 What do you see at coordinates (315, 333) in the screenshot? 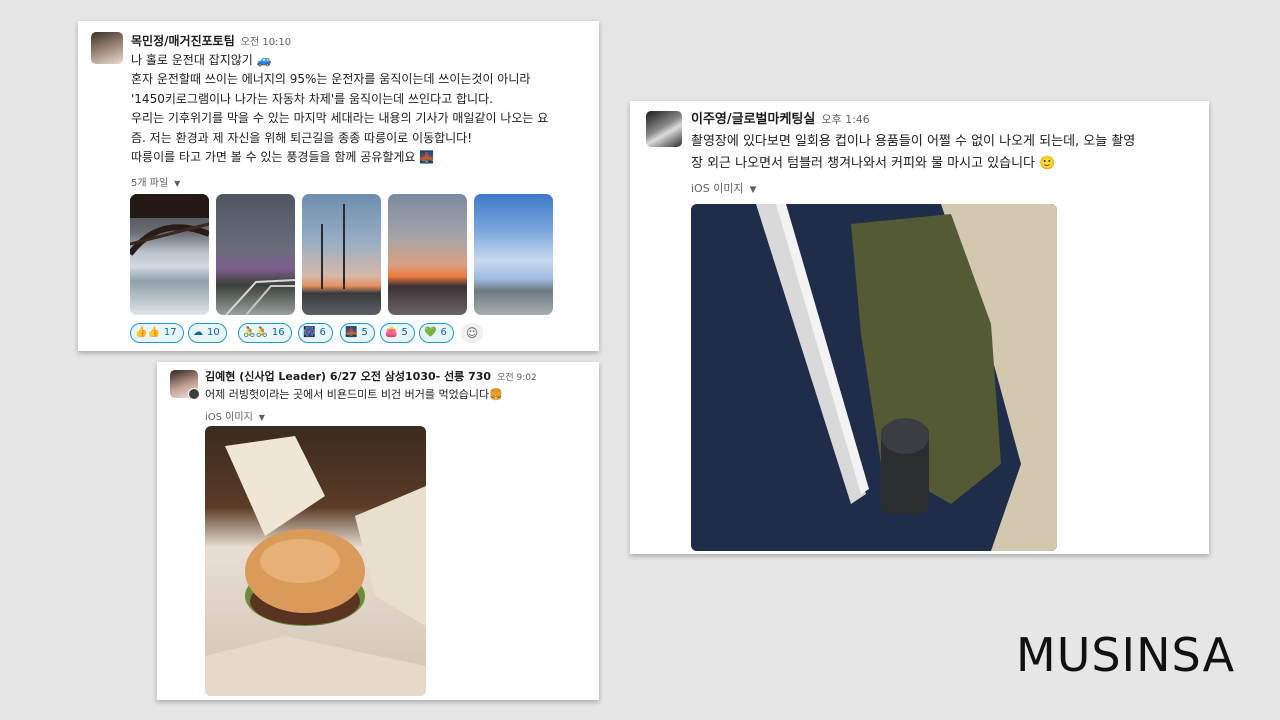
I see `reaction-fireworks: 🎆 6` at bounding box center [315, 333].